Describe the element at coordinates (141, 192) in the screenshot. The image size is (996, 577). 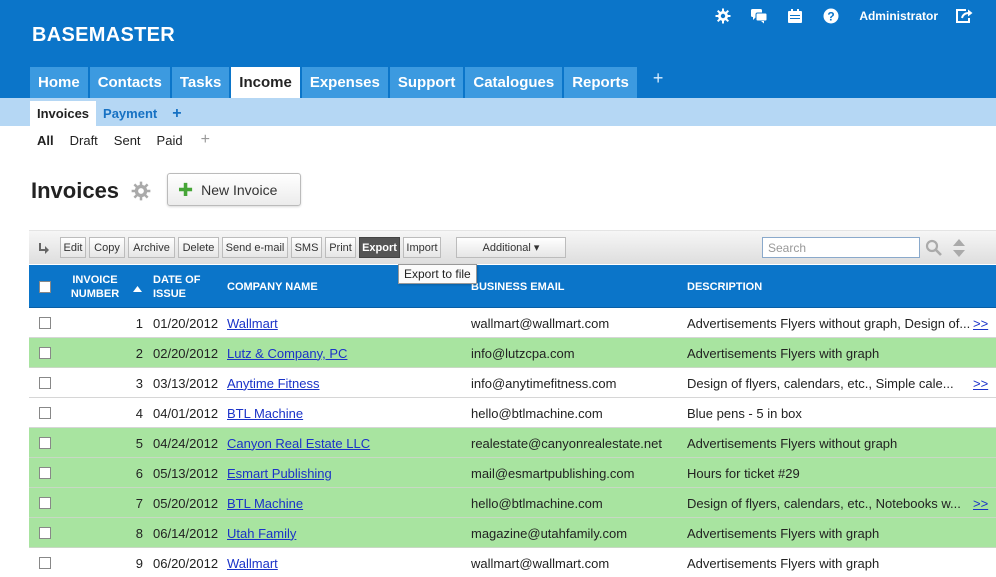
I see `settings-gear-icon` at that location.